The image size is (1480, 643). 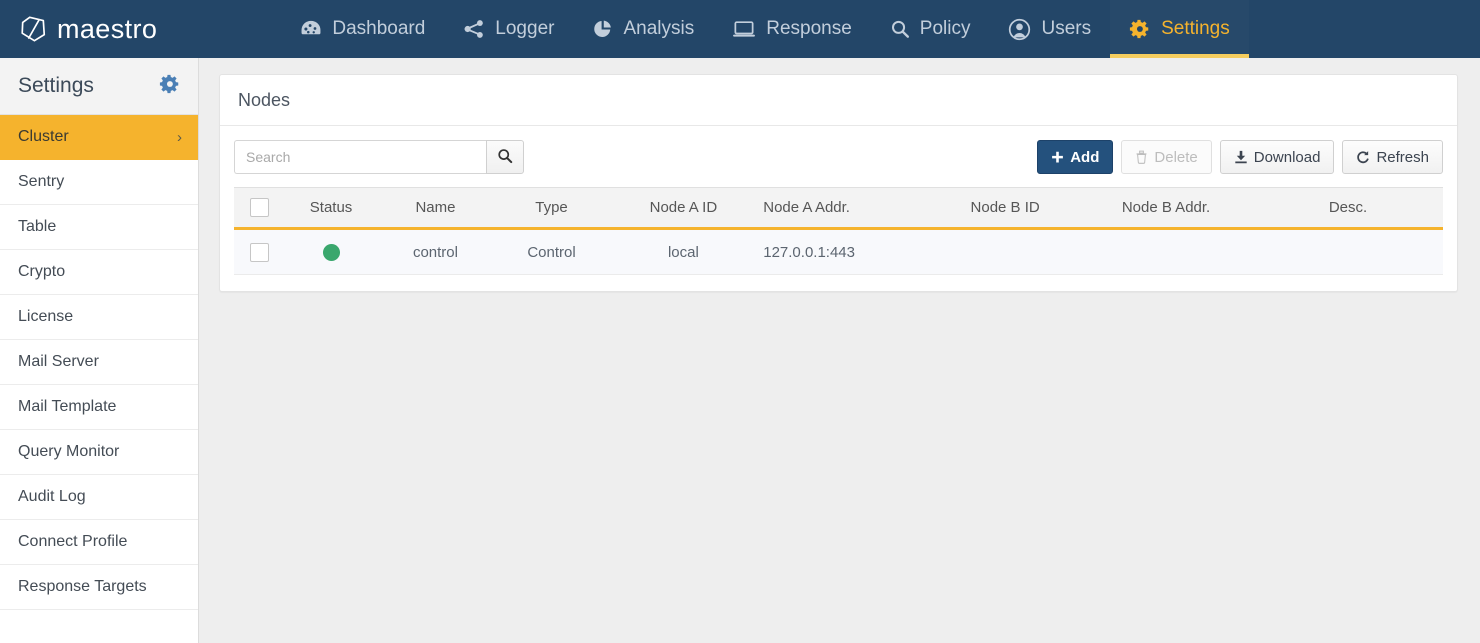 What do you see at coordinates (73, 541) in the screenshot?
I see `sidebar-item-label: Connect Profile` at bounding box center [73, 541].